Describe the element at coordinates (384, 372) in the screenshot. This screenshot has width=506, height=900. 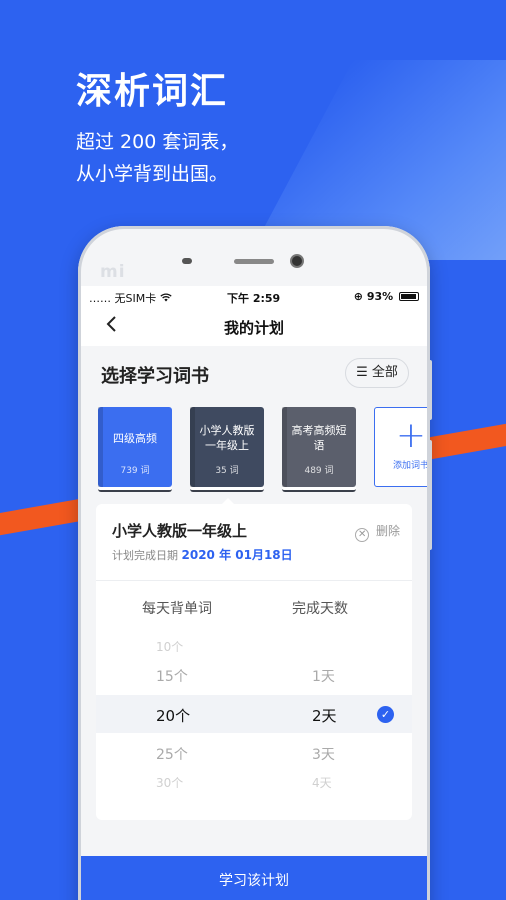
I see `all-books-label: 全部` at that location.